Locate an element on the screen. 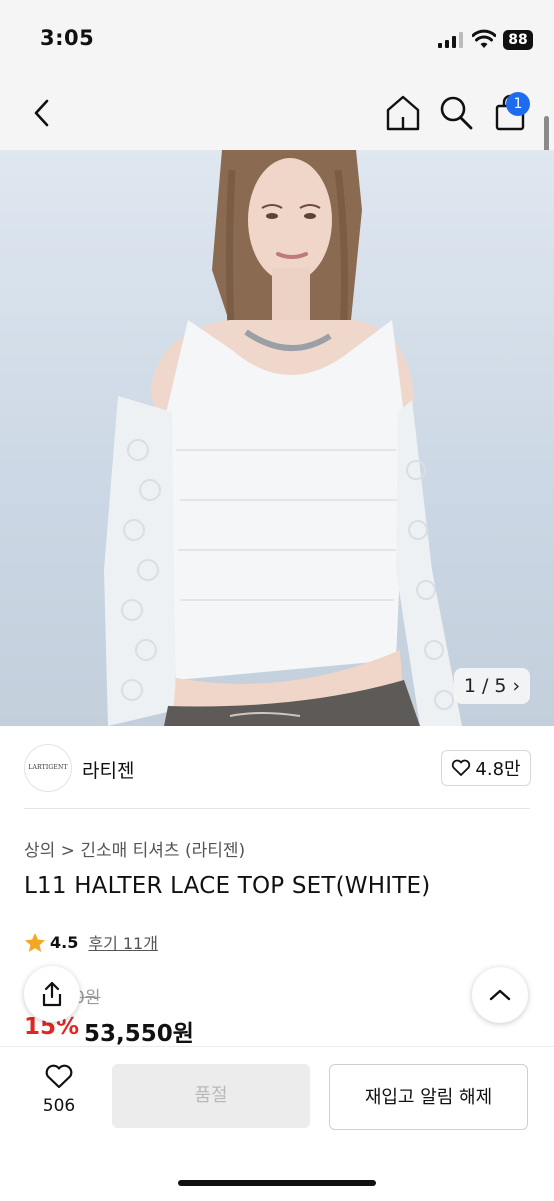  review-count-link: 후기 11개 is located at coordinates (123, 942).